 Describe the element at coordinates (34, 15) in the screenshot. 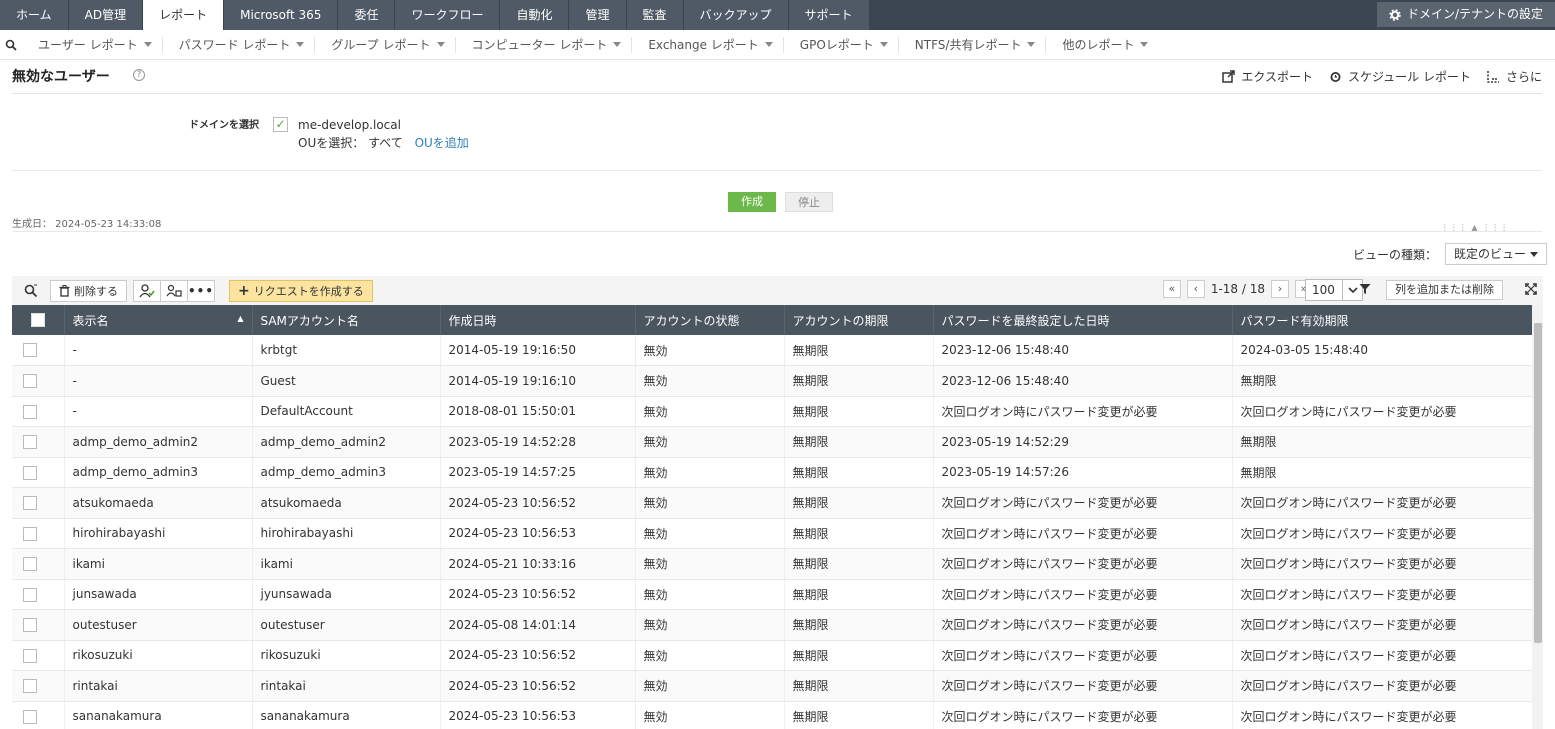

I see `nav-tab-home: ホーム` at that location.